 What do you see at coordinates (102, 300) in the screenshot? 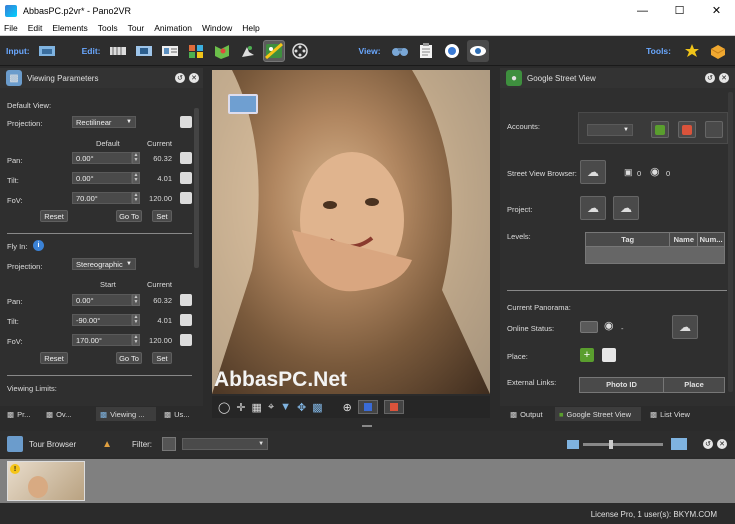
I see `fly-pan-field: 0.00°` at bounding box center [102, 300].